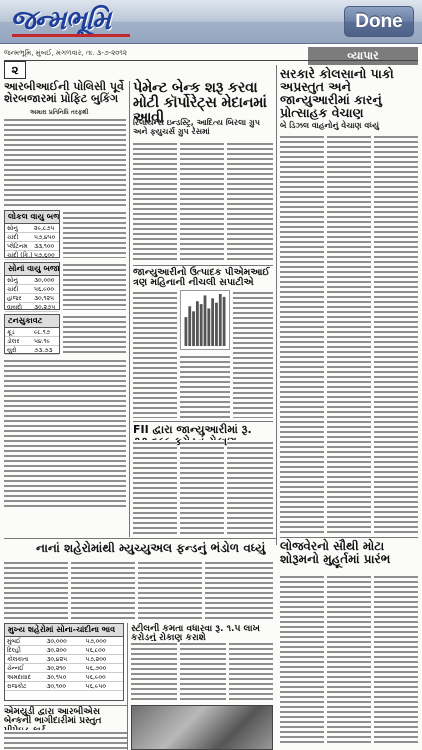 This screenshot has height=750, width=422. Describe the element at coordinates (59, 112) in the screenshot. I see `article-byline: અમારા પ્રતિનિધિ તરફથી` at that location.